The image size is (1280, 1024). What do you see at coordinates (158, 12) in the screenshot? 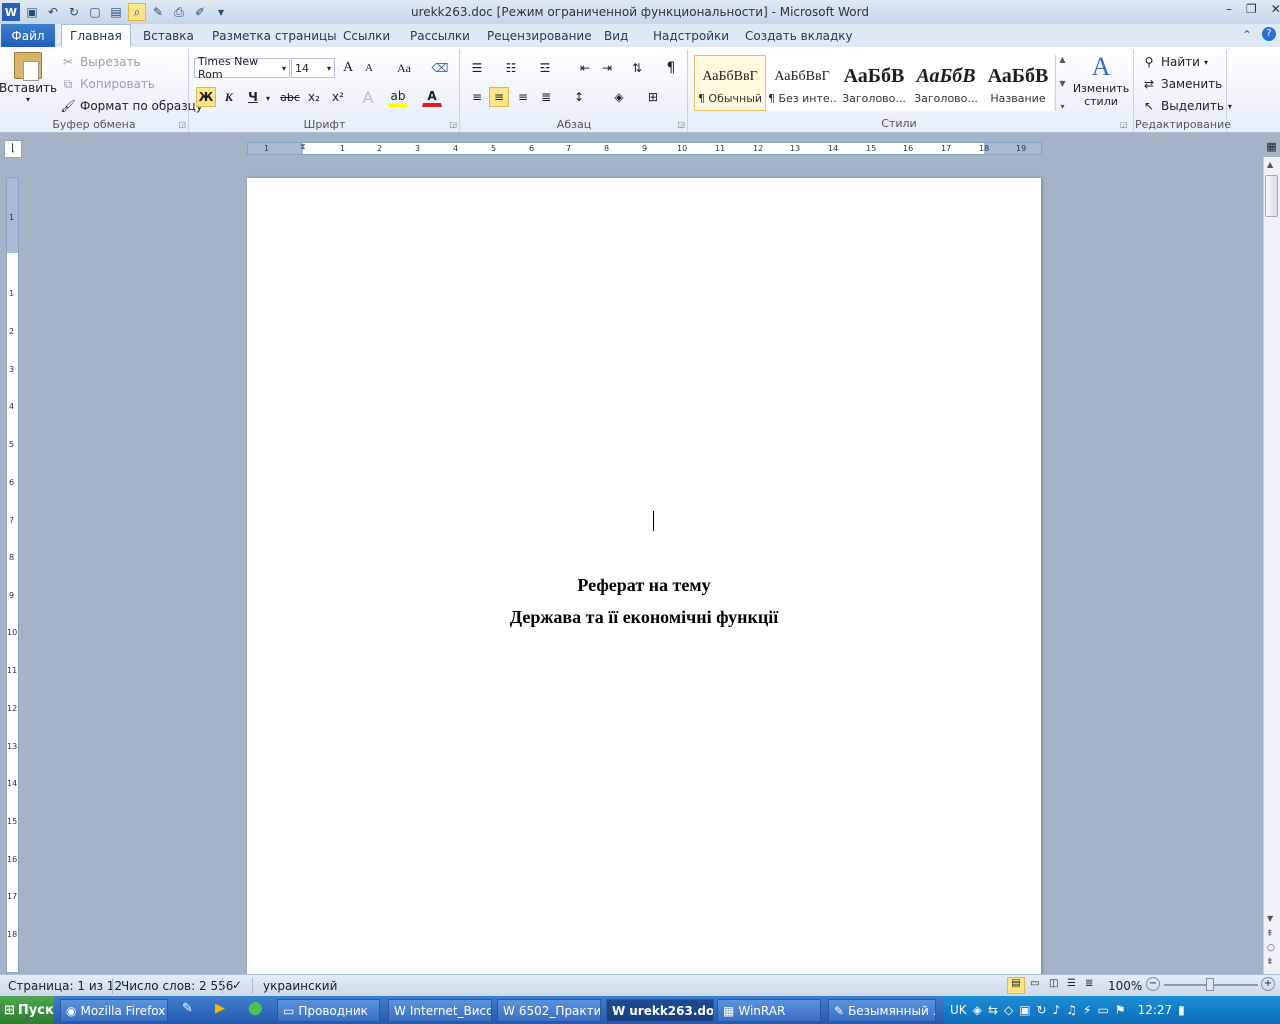
I see `edit-icon: ✎` at bounding box center [158, 12].